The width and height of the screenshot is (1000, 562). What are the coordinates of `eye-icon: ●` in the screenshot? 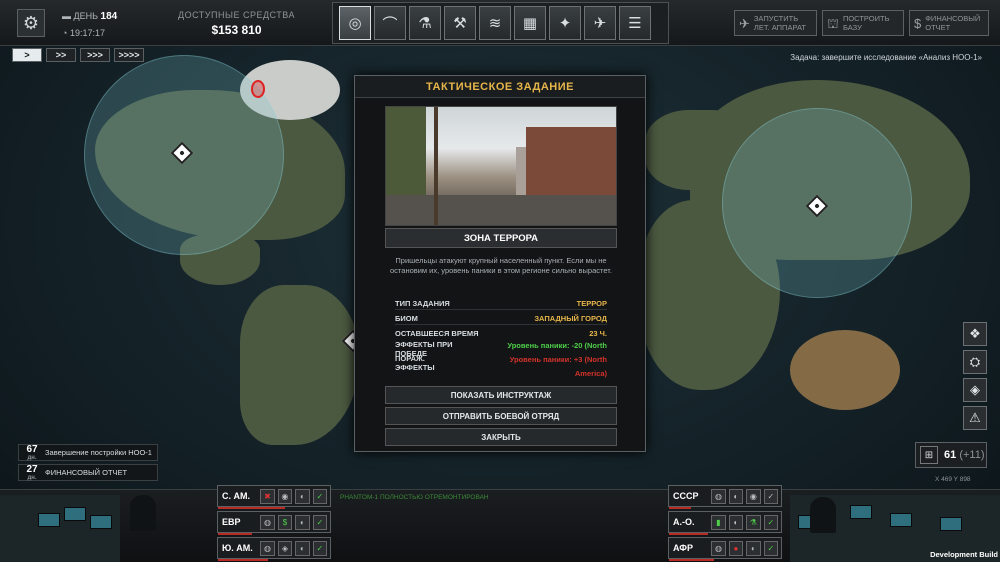 It's located at (736, 548).